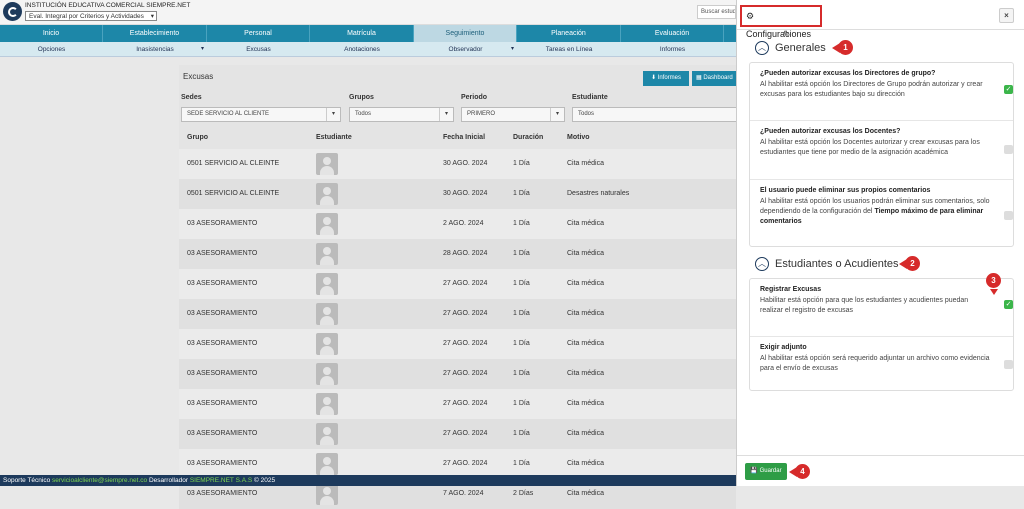  What do you see at coordinates (755, 471) in the screenshot?
I see `save-icon: 💾` at bounding box center [755, 471].